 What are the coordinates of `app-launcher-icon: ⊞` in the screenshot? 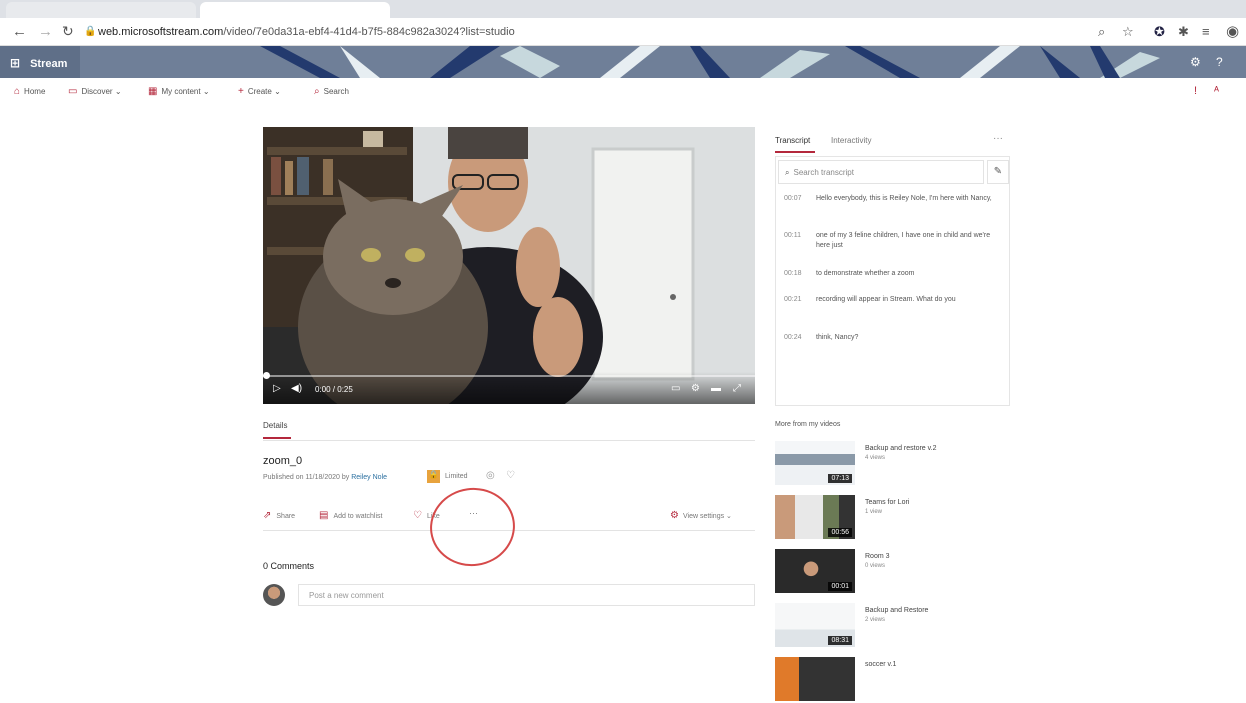 It's located at (15, 63).